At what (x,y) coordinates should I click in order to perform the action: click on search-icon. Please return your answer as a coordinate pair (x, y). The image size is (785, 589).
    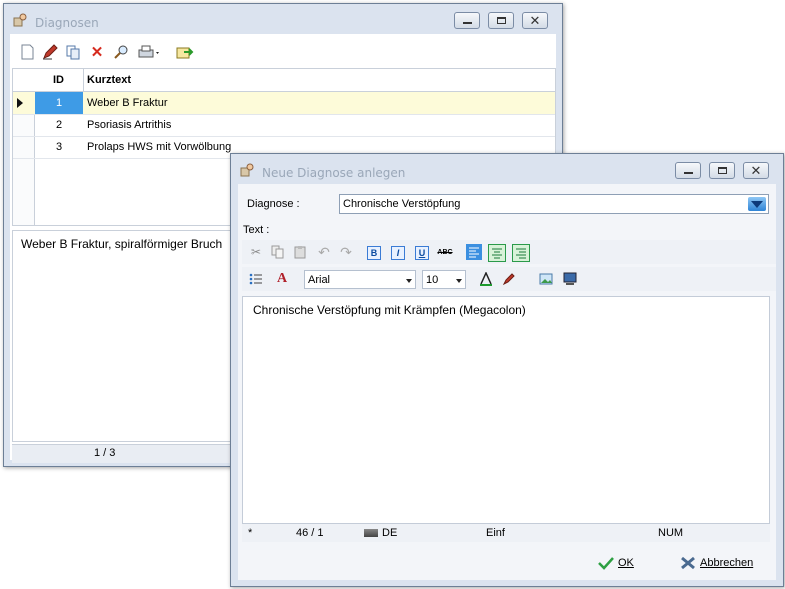
    Looking at the image, I should click on (121, 52).